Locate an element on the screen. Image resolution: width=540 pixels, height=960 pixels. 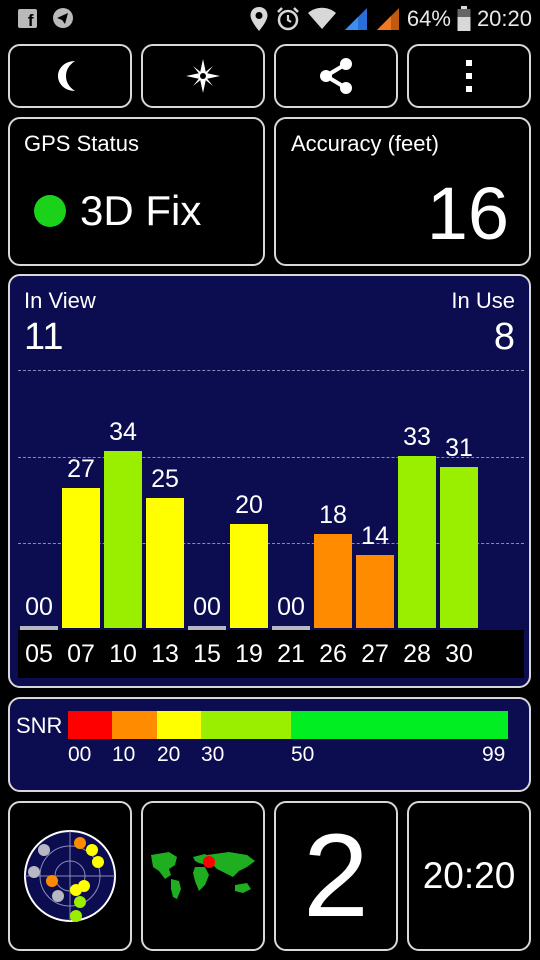
grid-line is located at coordinates (271, 370).